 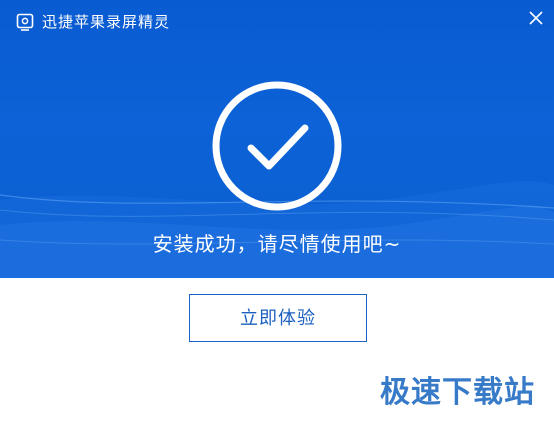 What do you see at coordinates (457, 392) in the screenshot?
I see `watermark-logo: 极速下载站` at bounding box center [457, 392].